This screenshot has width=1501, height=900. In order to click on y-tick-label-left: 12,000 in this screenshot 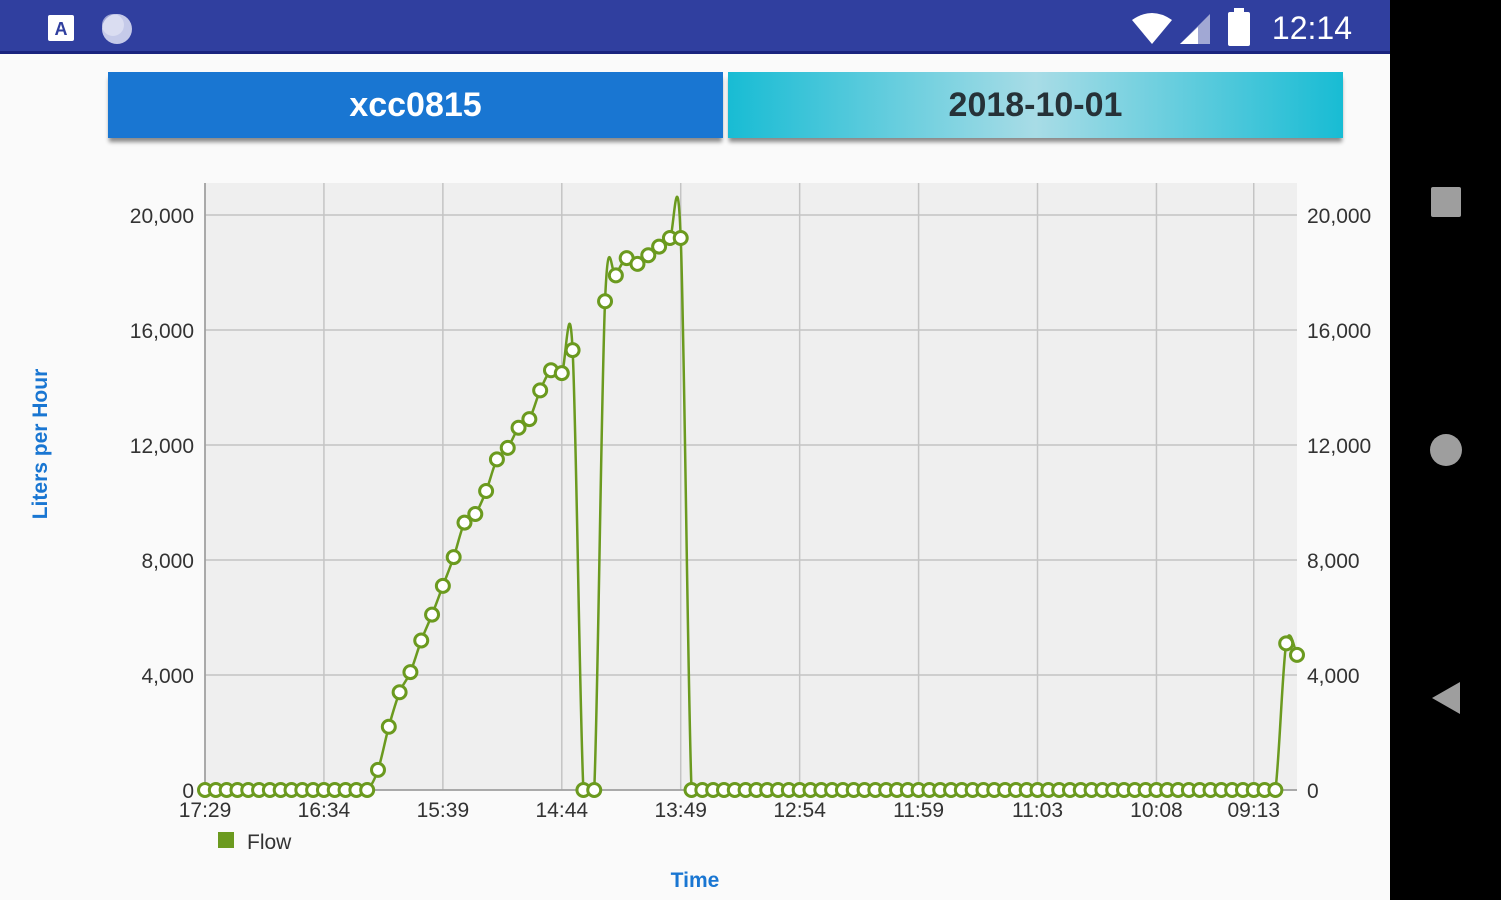, I will do `click(162, 446)`.